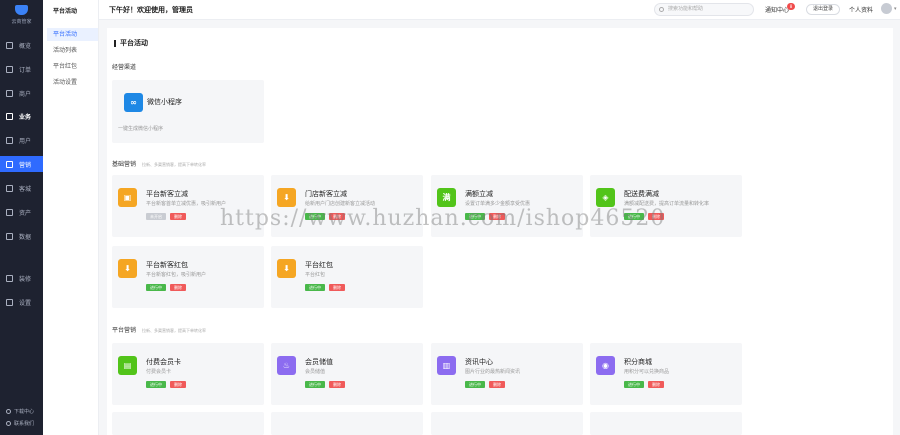  What do you see at coordinates (8, 411) in the screenshot?
I see `download-icon` at bounding box center [8, 411].